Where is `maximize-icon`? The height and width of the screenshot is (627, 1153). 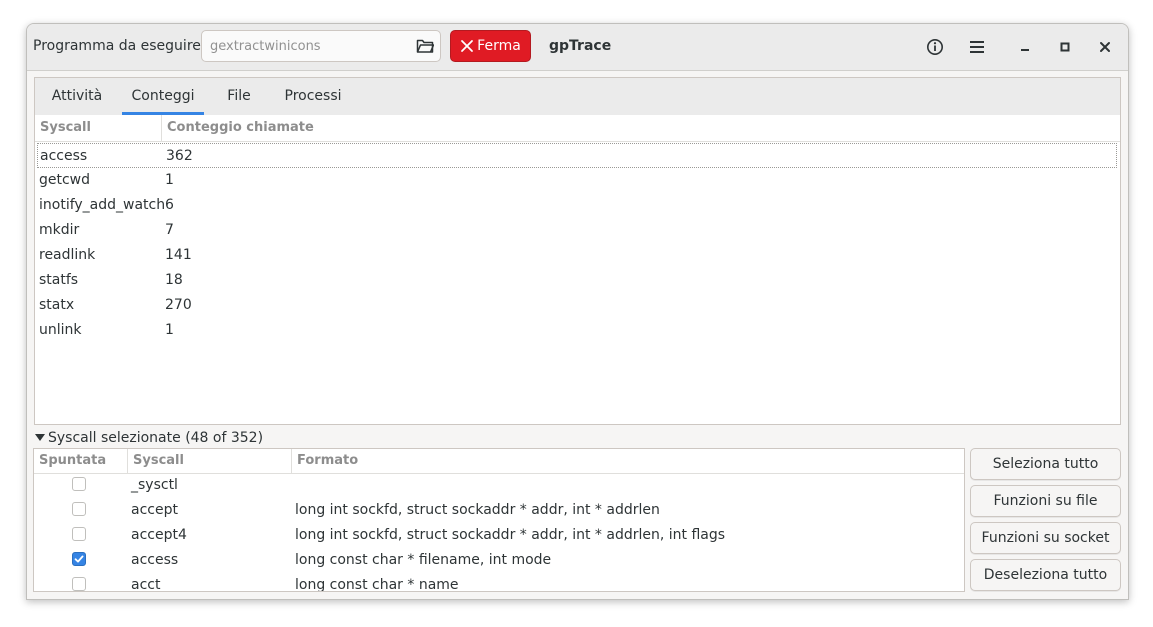 maximize-icon is located at coordinates (1065, 47).